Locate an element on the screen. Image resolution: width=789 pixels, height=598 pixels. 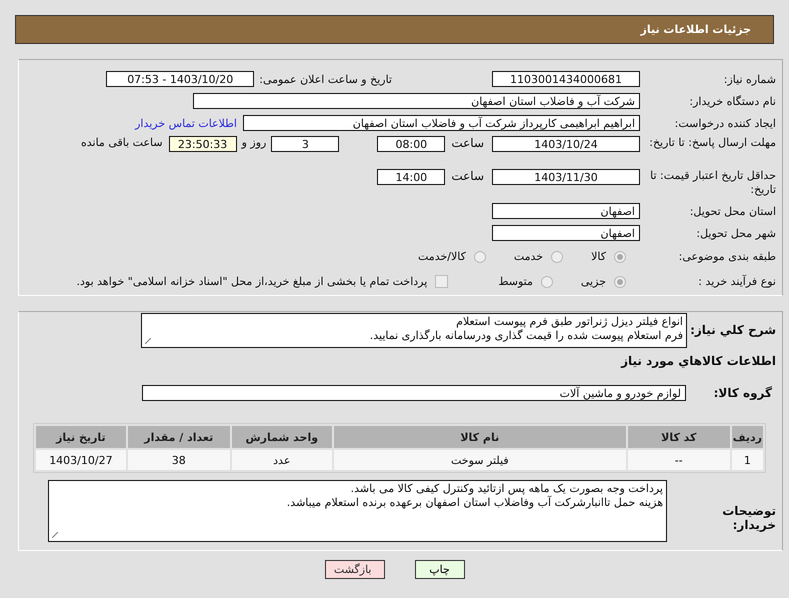
checkbox-label: پرداخت تمام یا بخشی از مبلغ خرید،از محل "اسناد خزانه اسلامی" خواهد بود. is located at coordinates (252, 281).